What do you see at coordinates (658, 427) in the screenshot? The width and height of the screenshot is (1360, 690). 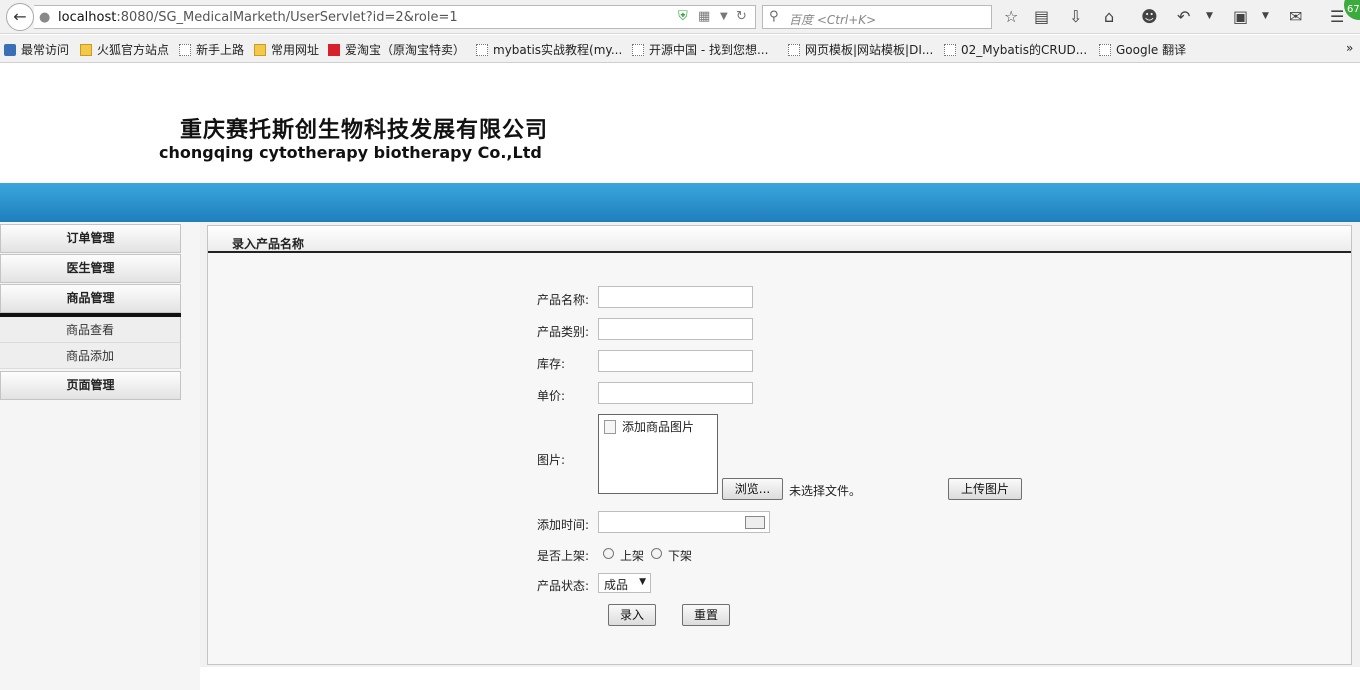 I see `image-alt-text: 添加商品图片` at bounding box center [658, 427].